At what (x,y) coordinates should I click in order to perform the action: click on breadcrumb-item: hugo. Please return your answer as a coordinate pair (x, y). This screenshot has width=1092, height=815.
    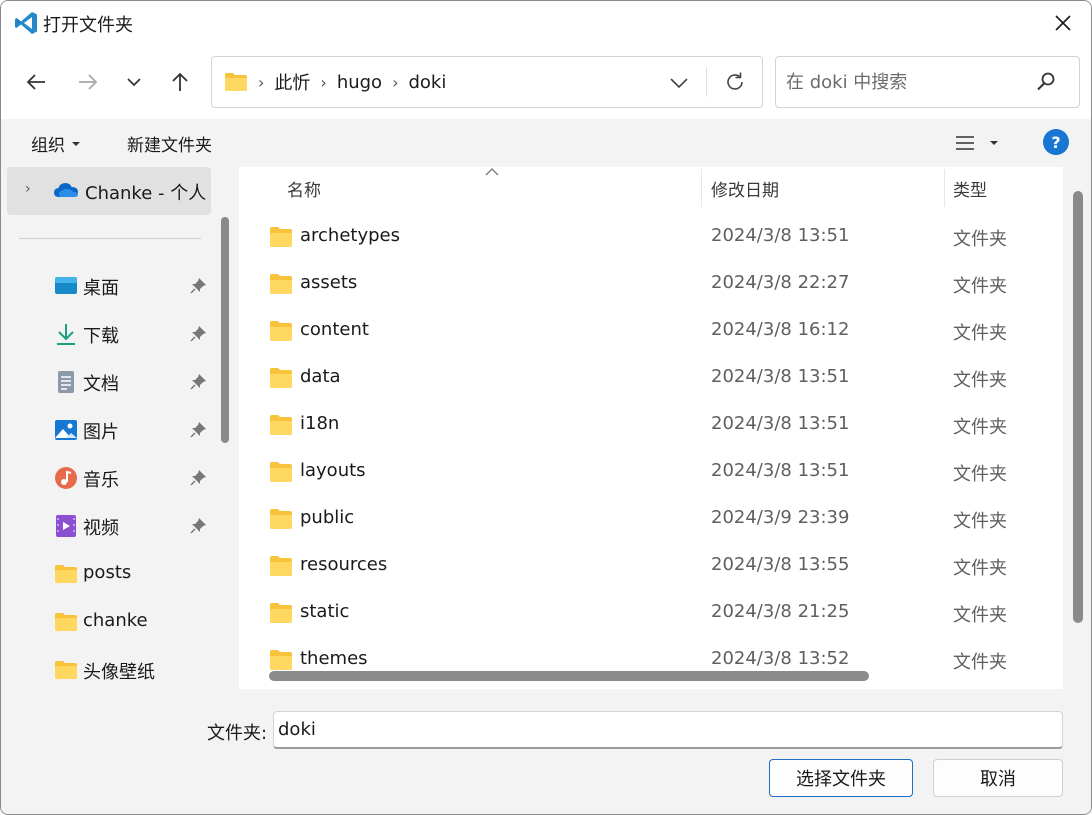
    Looking at the image, I should click on (359, 82).